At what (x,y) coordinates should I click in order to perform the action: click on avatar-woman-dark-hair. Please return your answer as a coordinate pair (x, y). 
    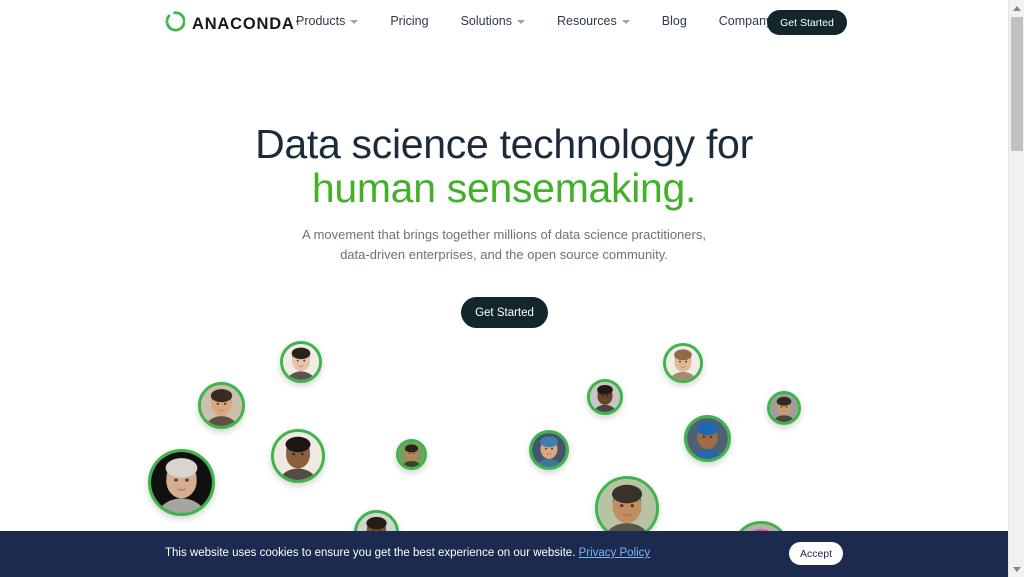
    Looking at the image, I should click on (301, 362).